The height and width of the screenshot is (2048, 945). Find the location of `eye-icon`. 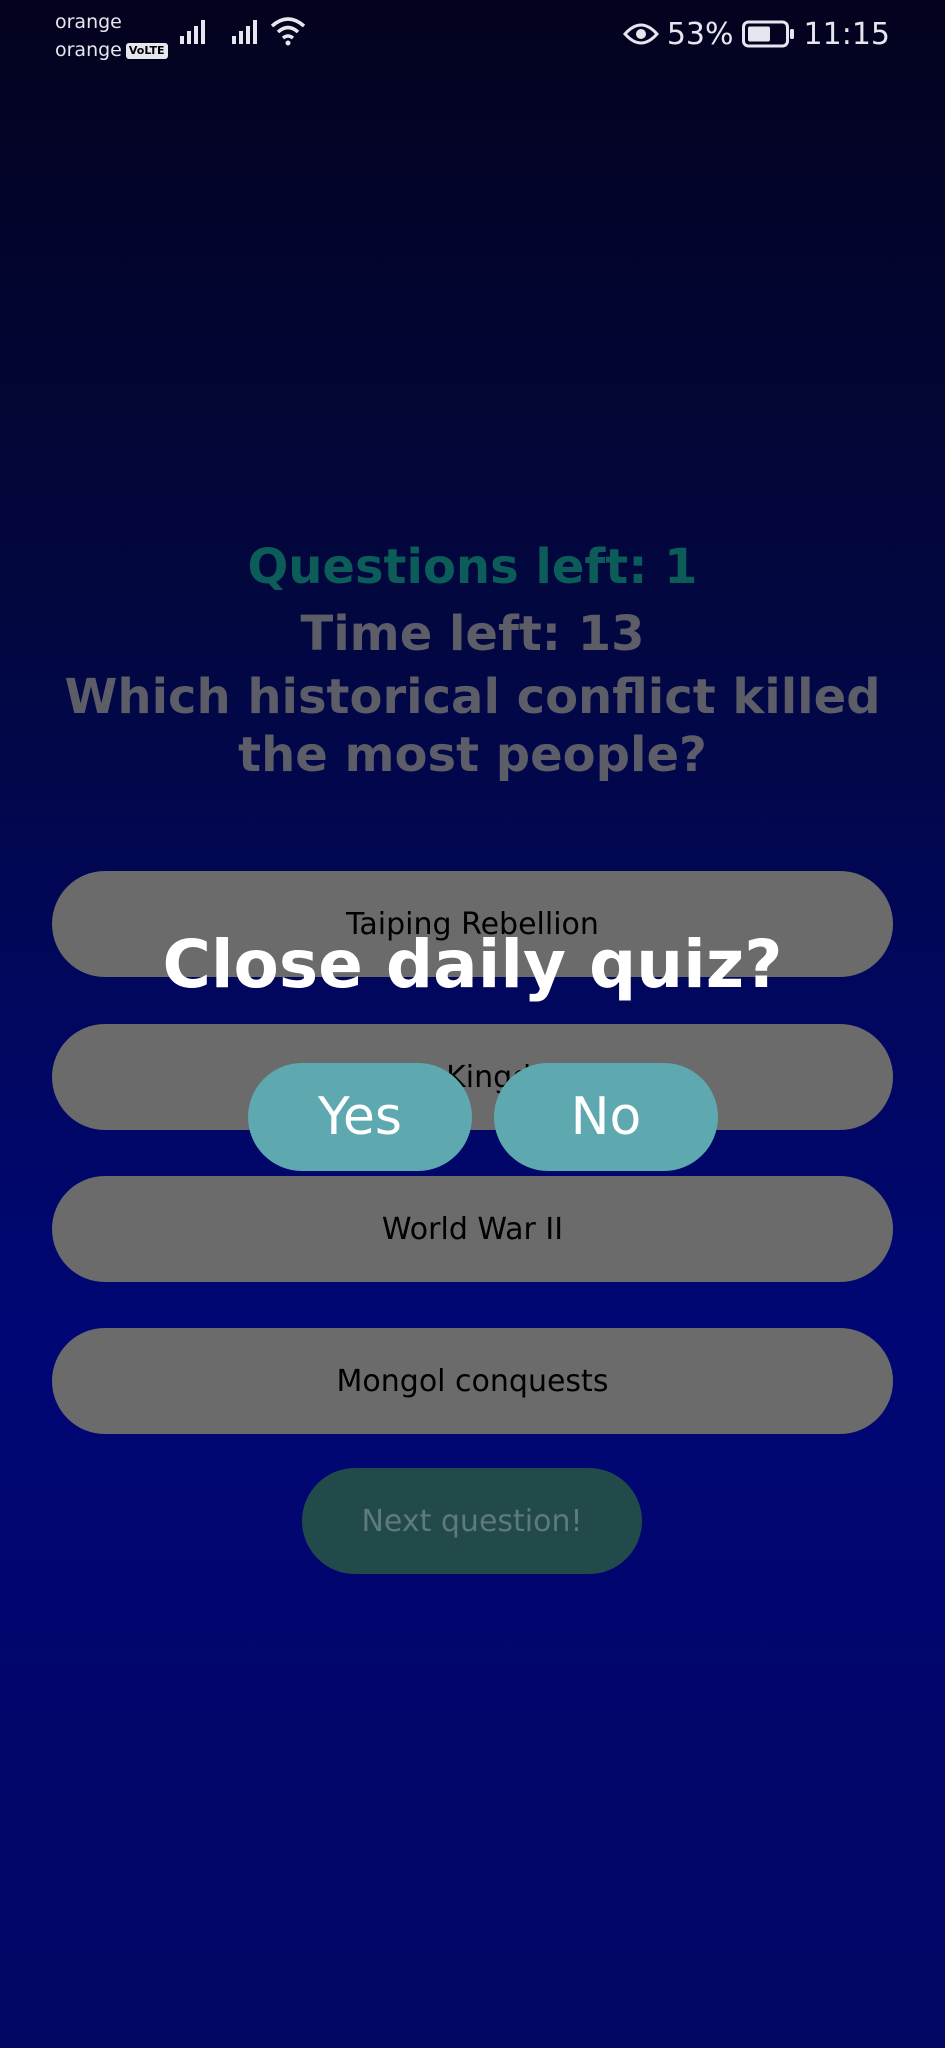

eye-icon is located at coordinates (640, 34).